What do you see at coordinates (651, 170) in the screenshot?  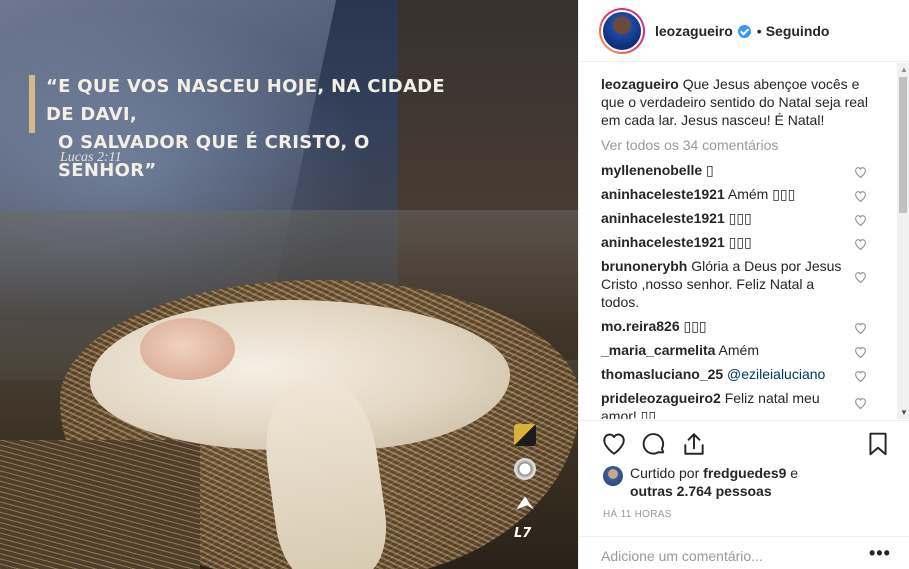 I see `comment-username: myllenenobelle` at bounding box center [651, 170].